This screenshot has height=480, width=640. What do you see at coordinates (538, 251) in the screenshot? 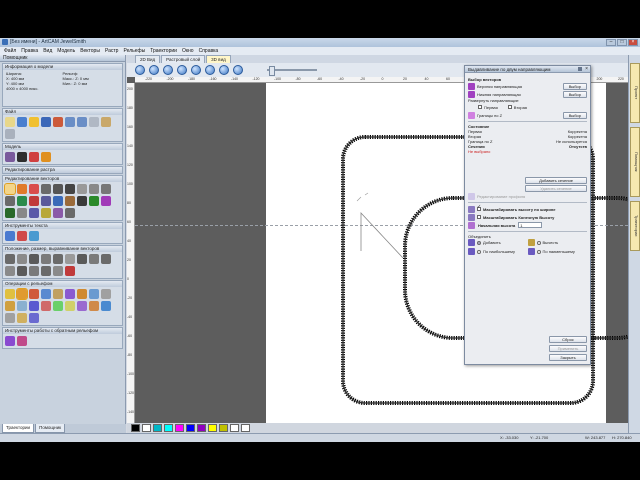
I see `min-radio` at bounding box center [538, 251].